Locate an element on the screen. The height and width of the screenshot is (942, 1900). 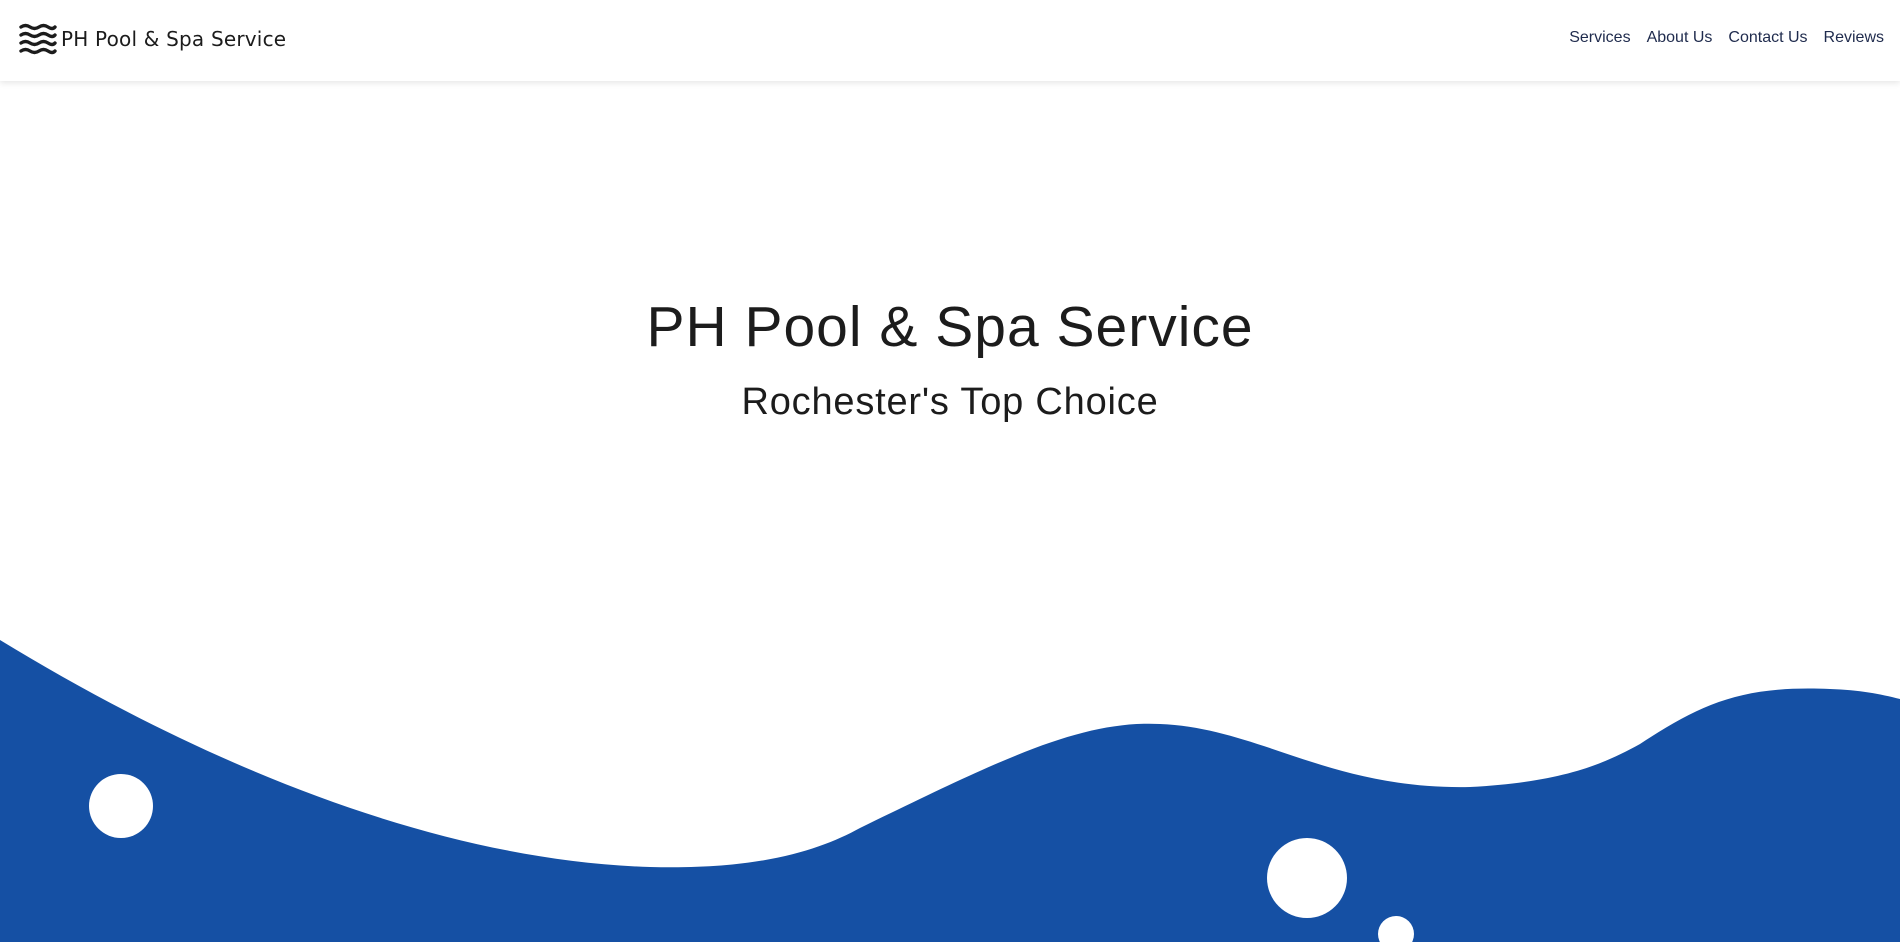
brand-name: PH Pool & Spa Service is located at coordinates (174, 39).